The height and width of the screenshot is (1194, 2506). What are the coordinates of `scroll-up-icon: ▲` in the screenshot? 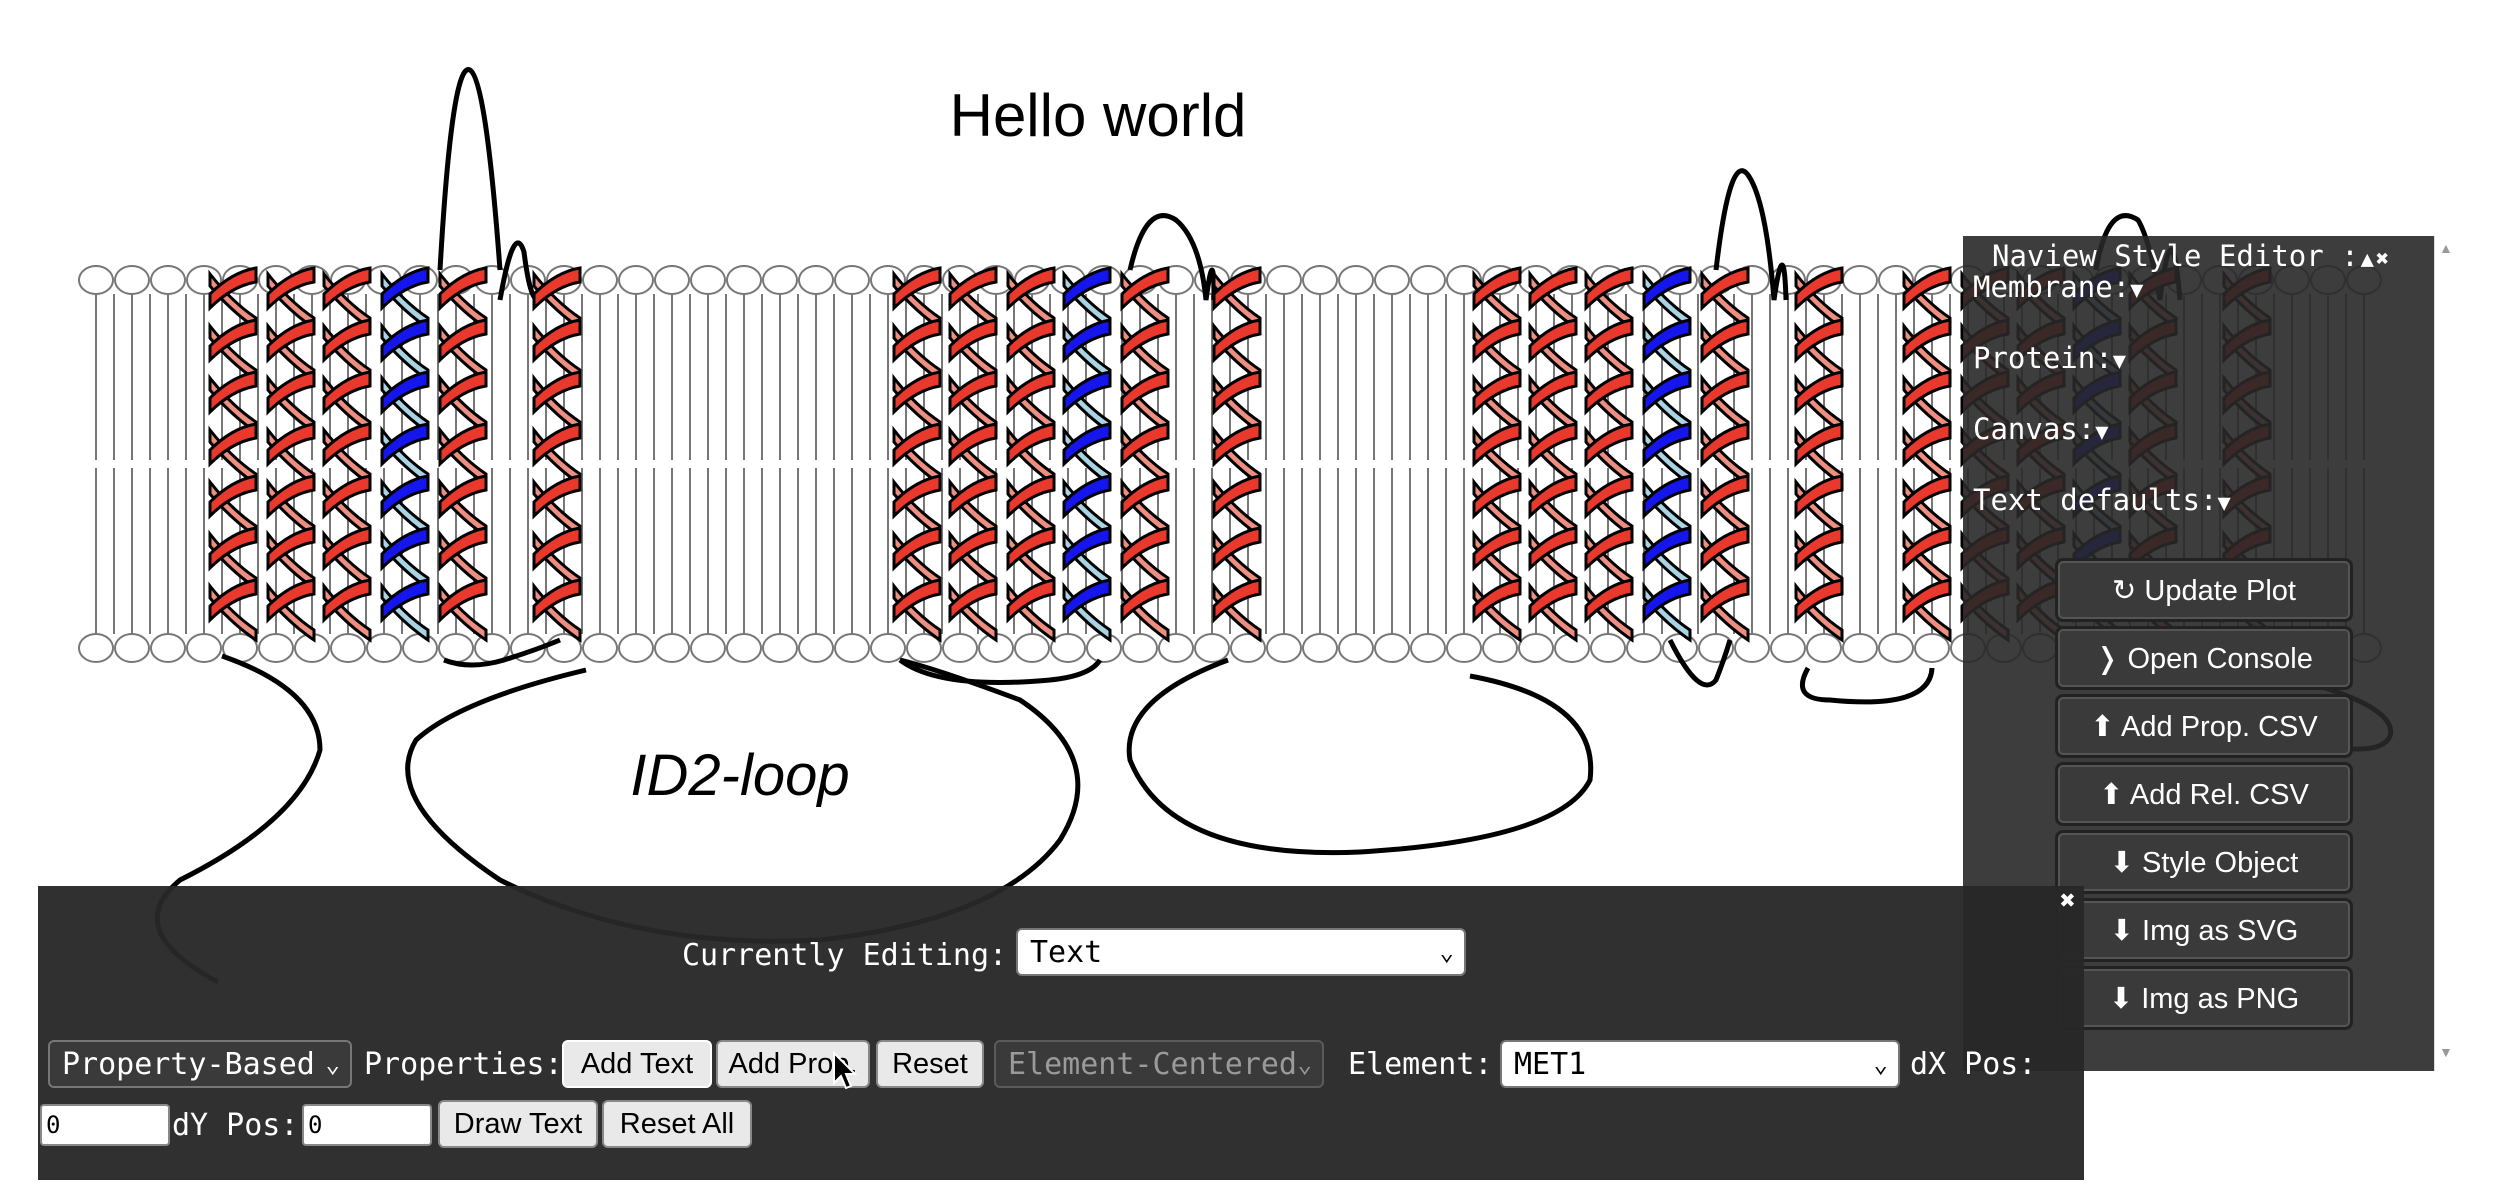 It's located at (2446, 248).